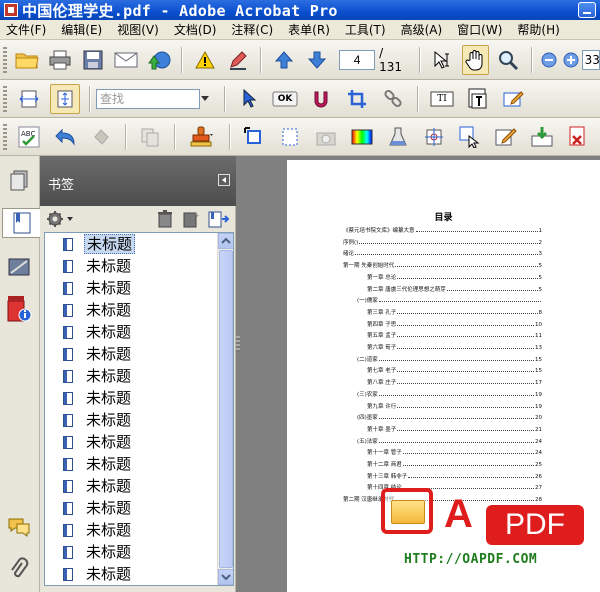 This screenshot has width=600, height=592. I want to click on toc-entry: 第二期 汉唐继承时代 28, so click(442, 498).